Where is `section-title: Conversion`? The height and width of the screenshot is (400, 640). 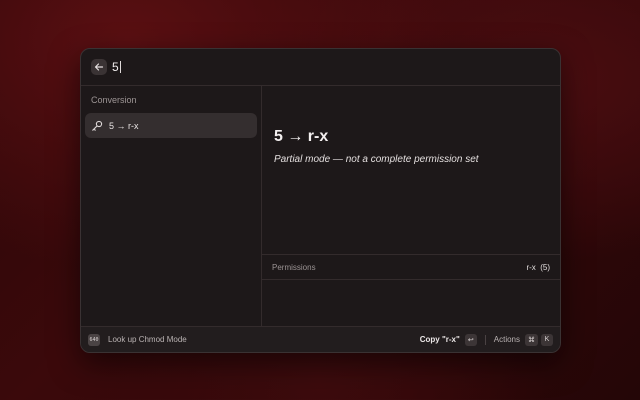 section-title: Conversion is located at coordinates (114, 100).